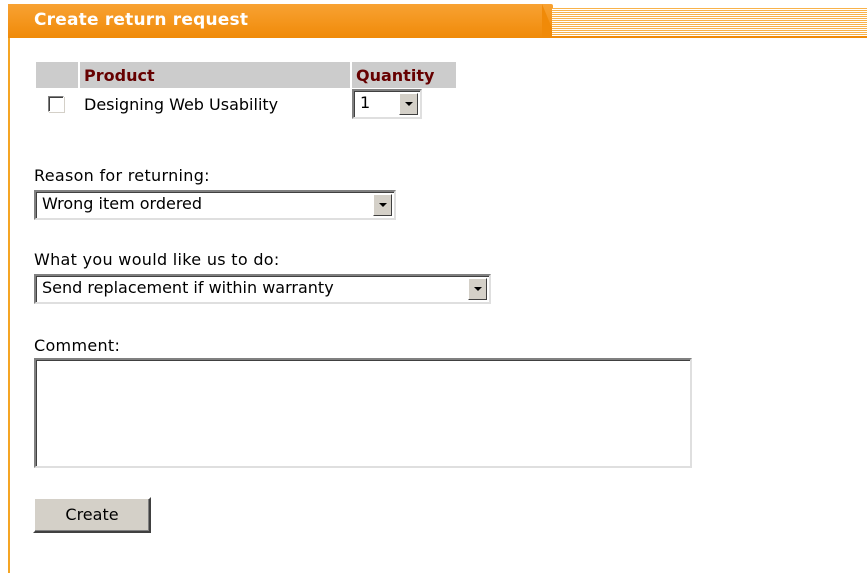 The width and height of the screenshot is (867, 573). What do you see at coordinates (215, 205) in the screenshot?
I see `reason-select: Wrong item ordered` at bounding box center [215, 205].